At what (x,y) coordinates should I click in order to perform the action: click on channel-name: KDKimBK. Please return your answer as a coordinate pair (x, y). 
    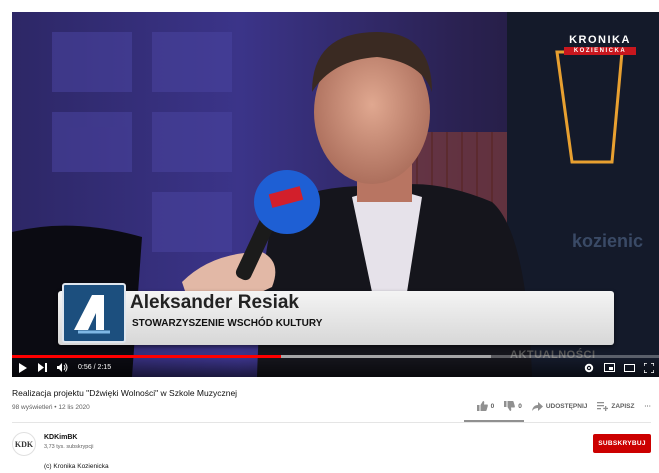
    Looking at the image, I should click on (60, 437).